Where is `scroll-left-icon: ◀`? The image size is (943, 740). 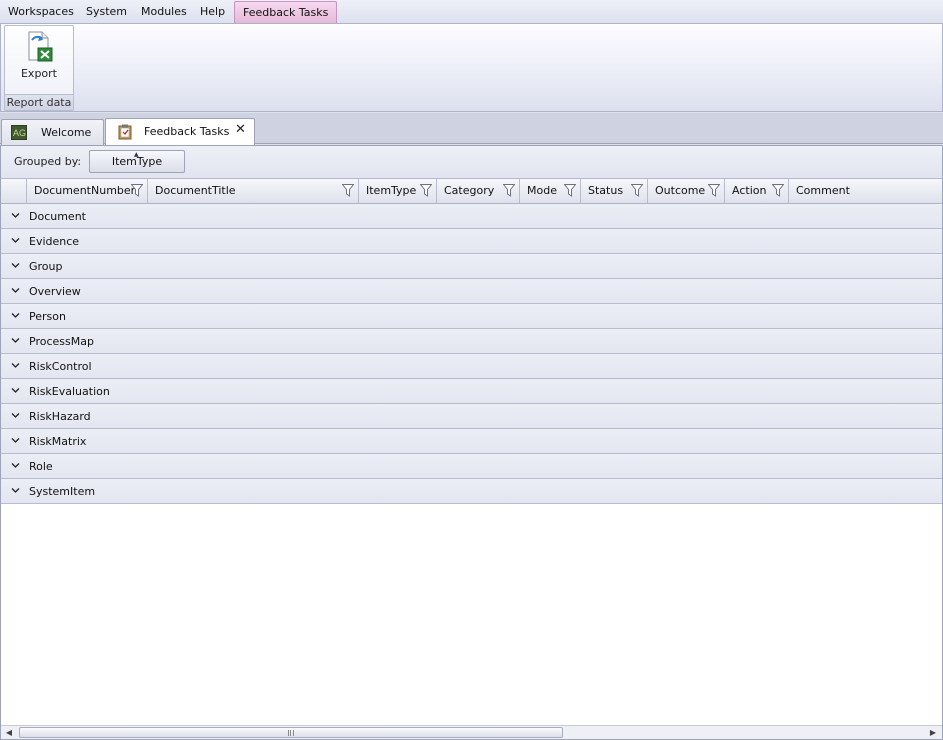
scroll-left-icon: ◀ is located at coordinates (9, 733).